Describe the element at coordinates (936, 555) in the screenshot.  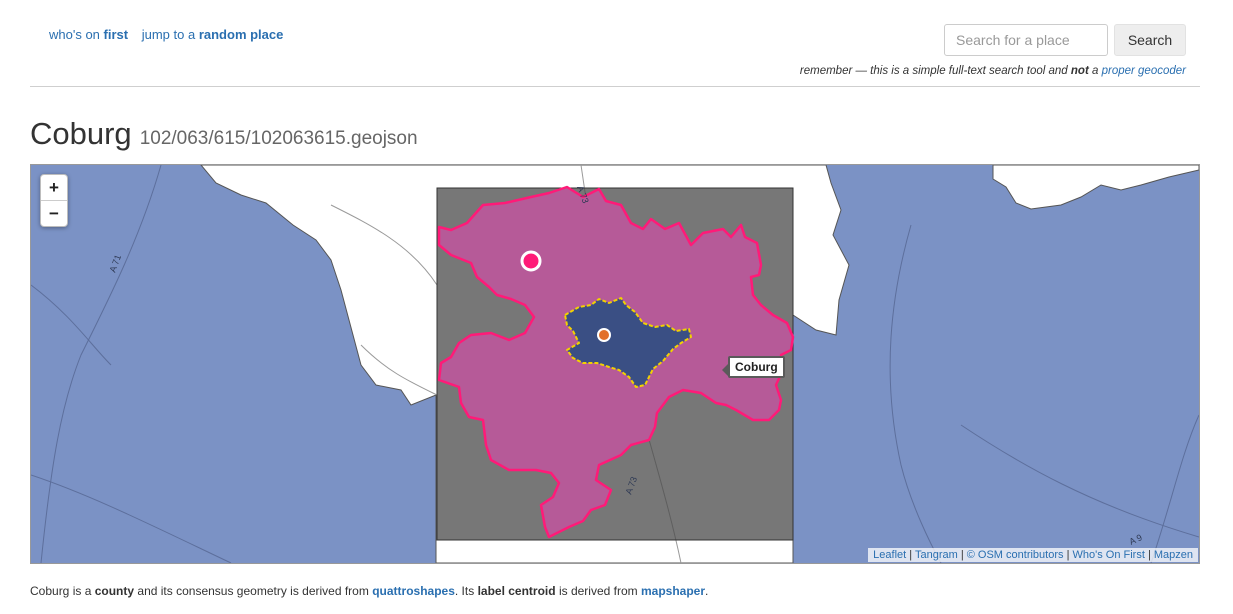
I see `attribution-tangram-link: Tangram` at that location.